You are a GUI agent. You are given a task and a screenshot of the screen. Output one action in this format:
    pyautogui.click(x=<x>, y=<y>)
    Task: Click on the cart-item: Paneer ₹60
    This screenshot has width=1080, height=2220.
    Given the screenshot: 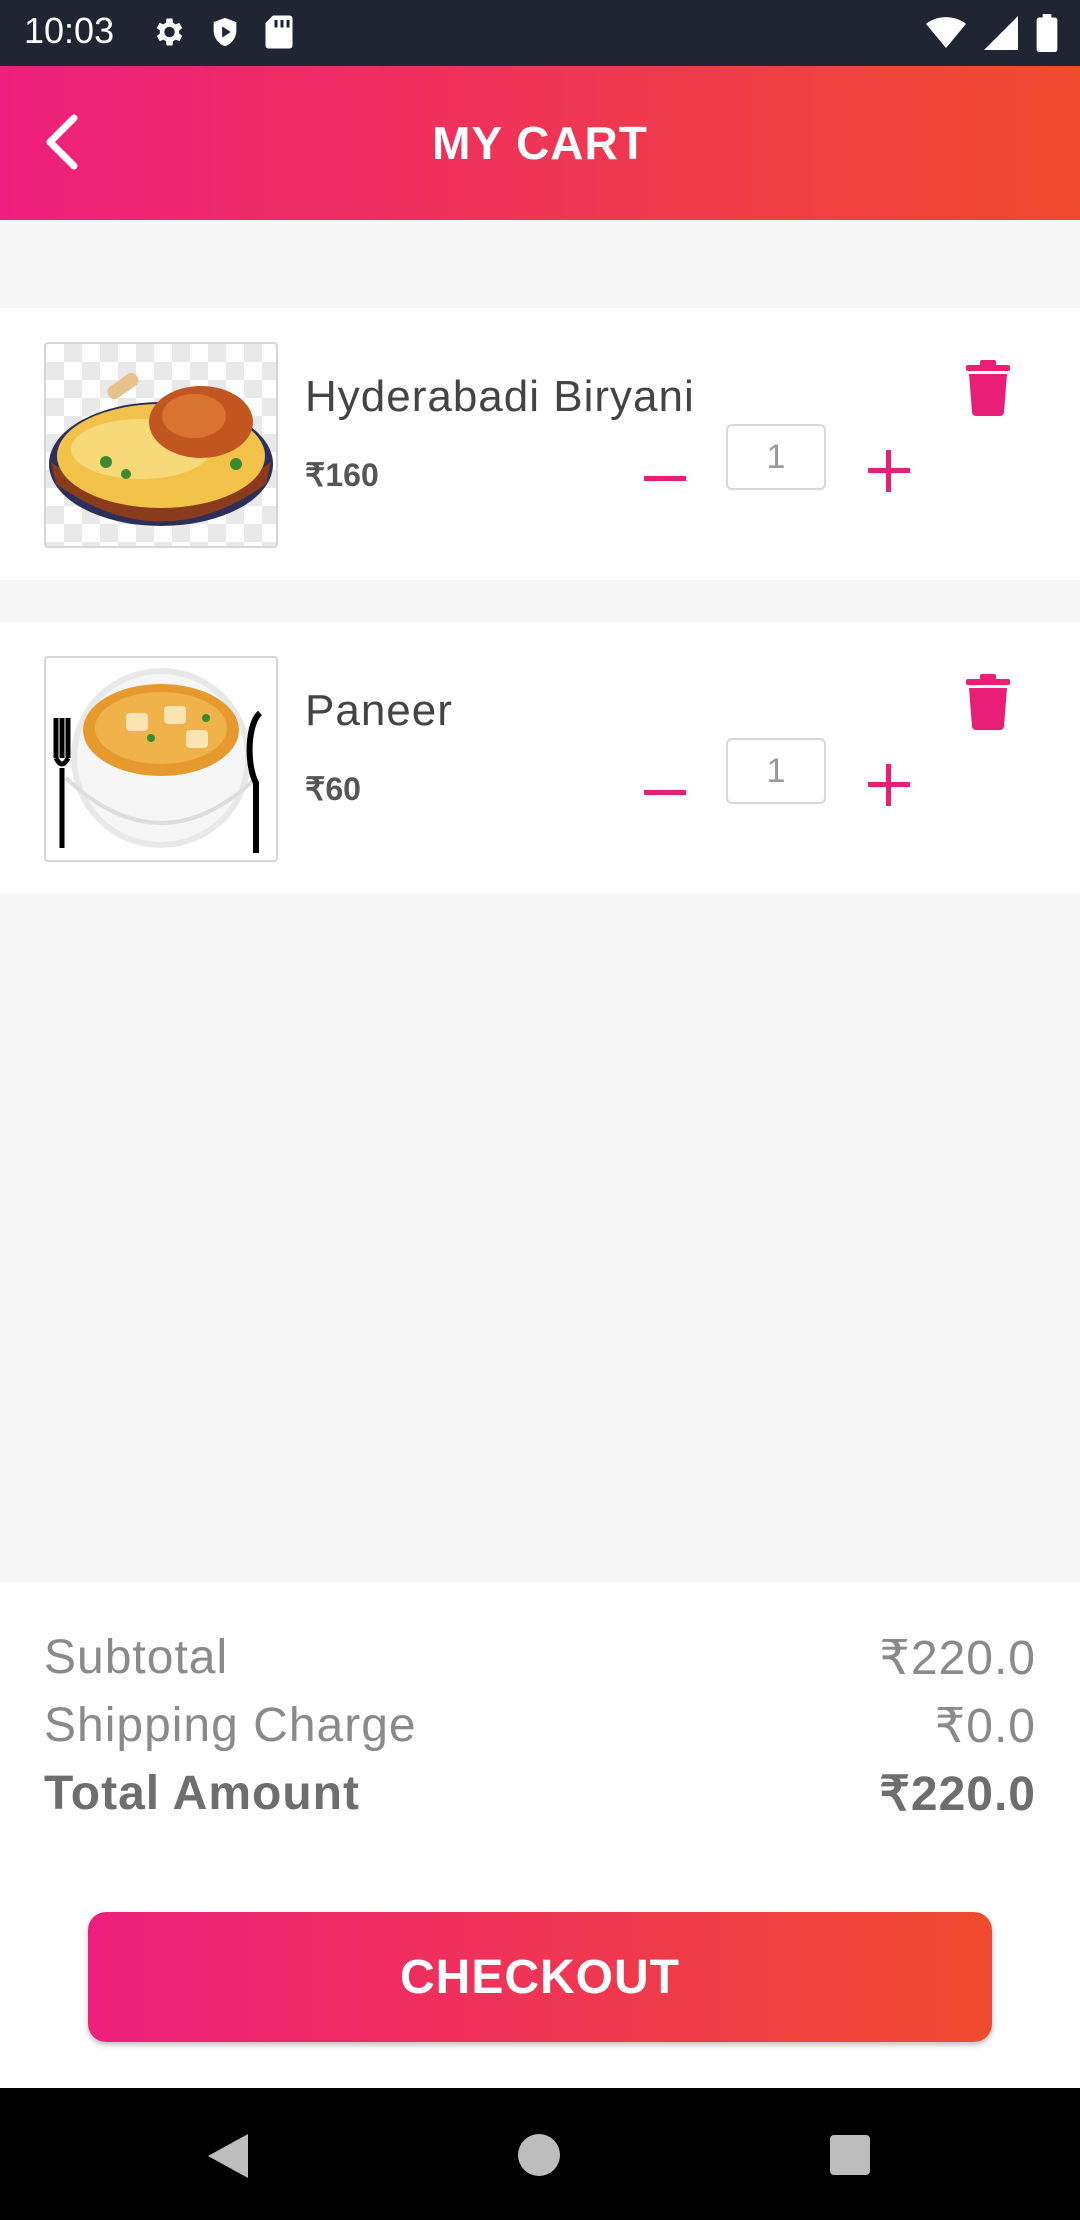 What is the action you would take?
    pyautogui.click(x=540, y=758)
    